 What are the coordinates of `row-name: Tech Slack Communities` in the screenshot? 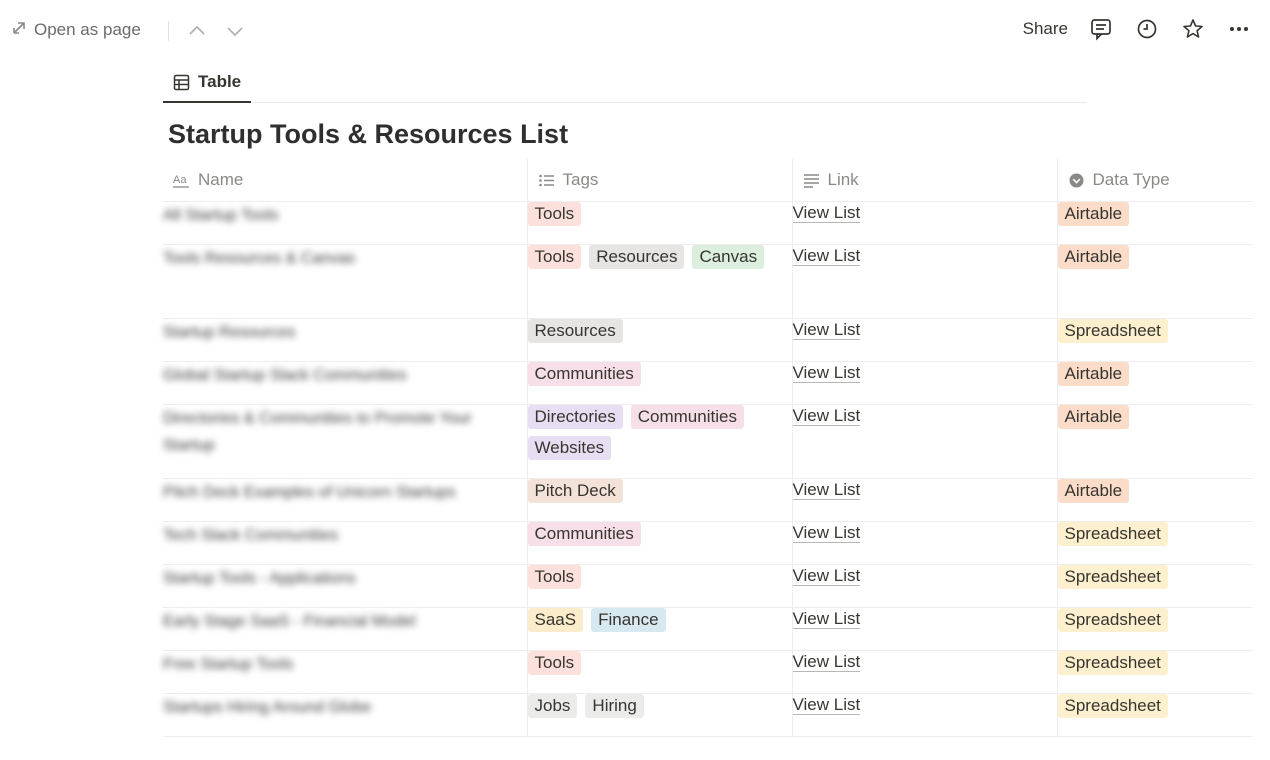 It's located at (333, 535).